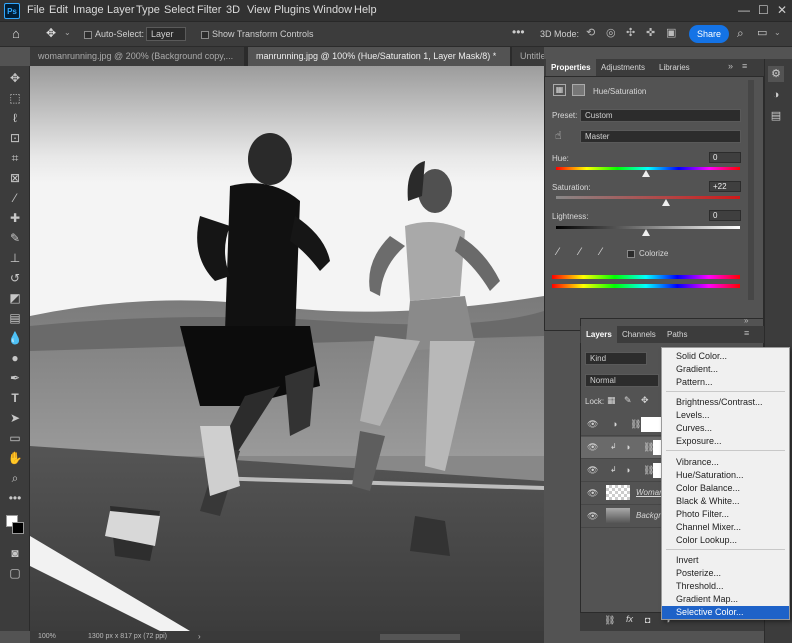 Image resolution: width=792 pixels, height=643 pixels. What do you see at coordinates (58, 10) in the screenshot?
I see `menu-edit: Edit` at bounding box center [58, 10].